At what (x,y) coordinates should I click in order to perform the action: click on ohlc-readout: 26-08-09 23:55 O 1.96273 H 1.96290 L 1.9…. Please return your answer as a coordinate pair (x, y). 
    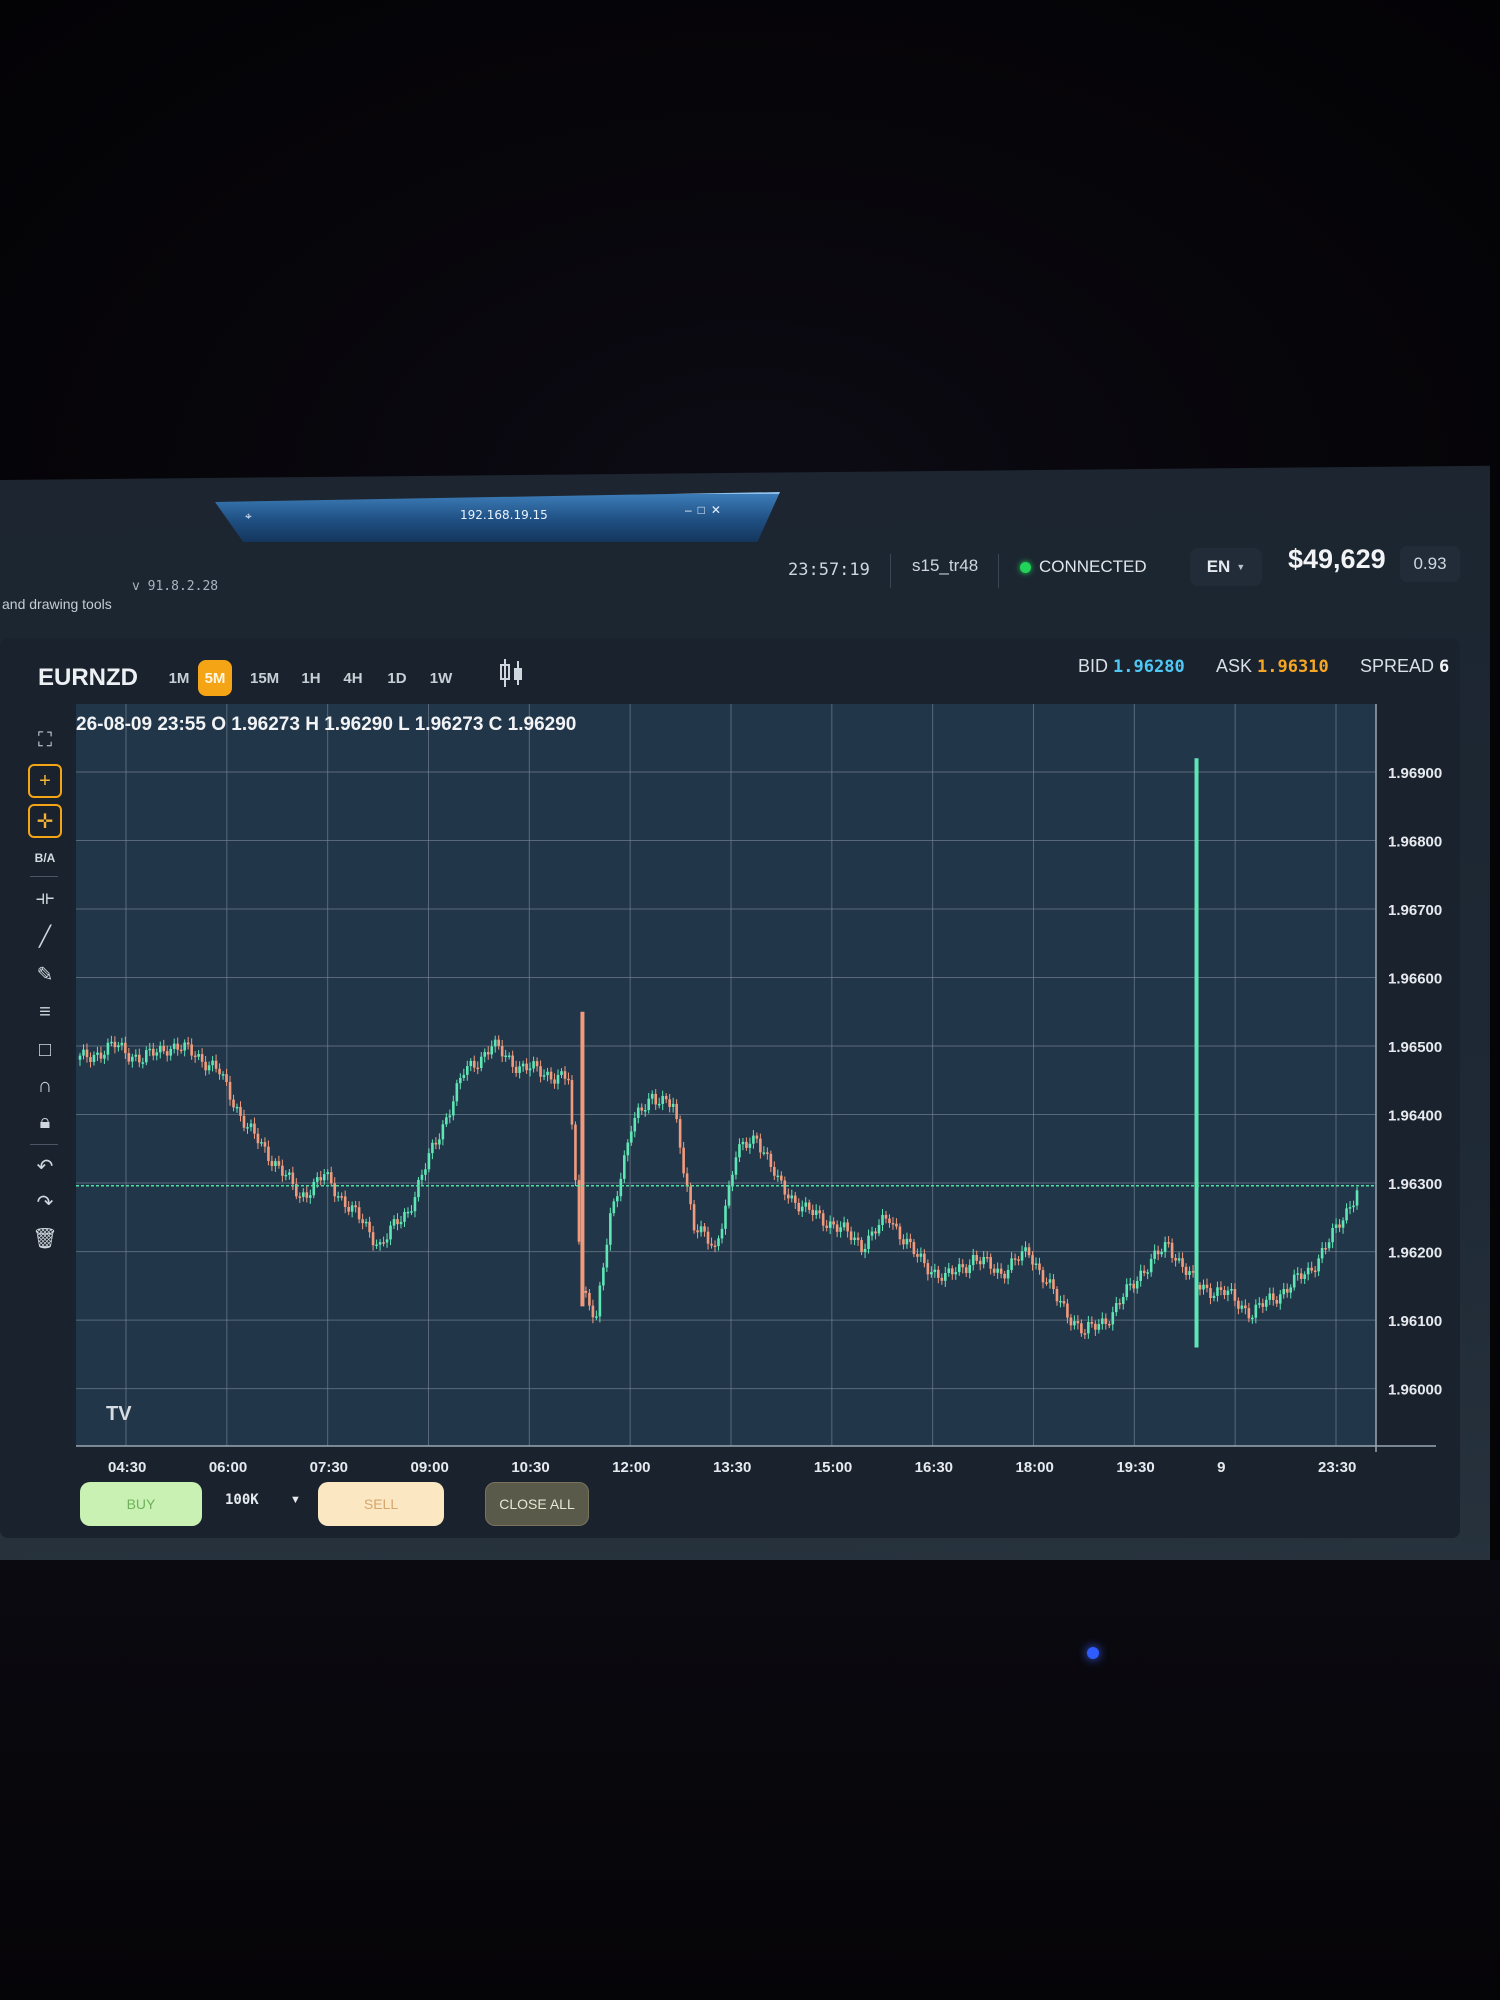
    Looking at the image, I should click on (326, 724).